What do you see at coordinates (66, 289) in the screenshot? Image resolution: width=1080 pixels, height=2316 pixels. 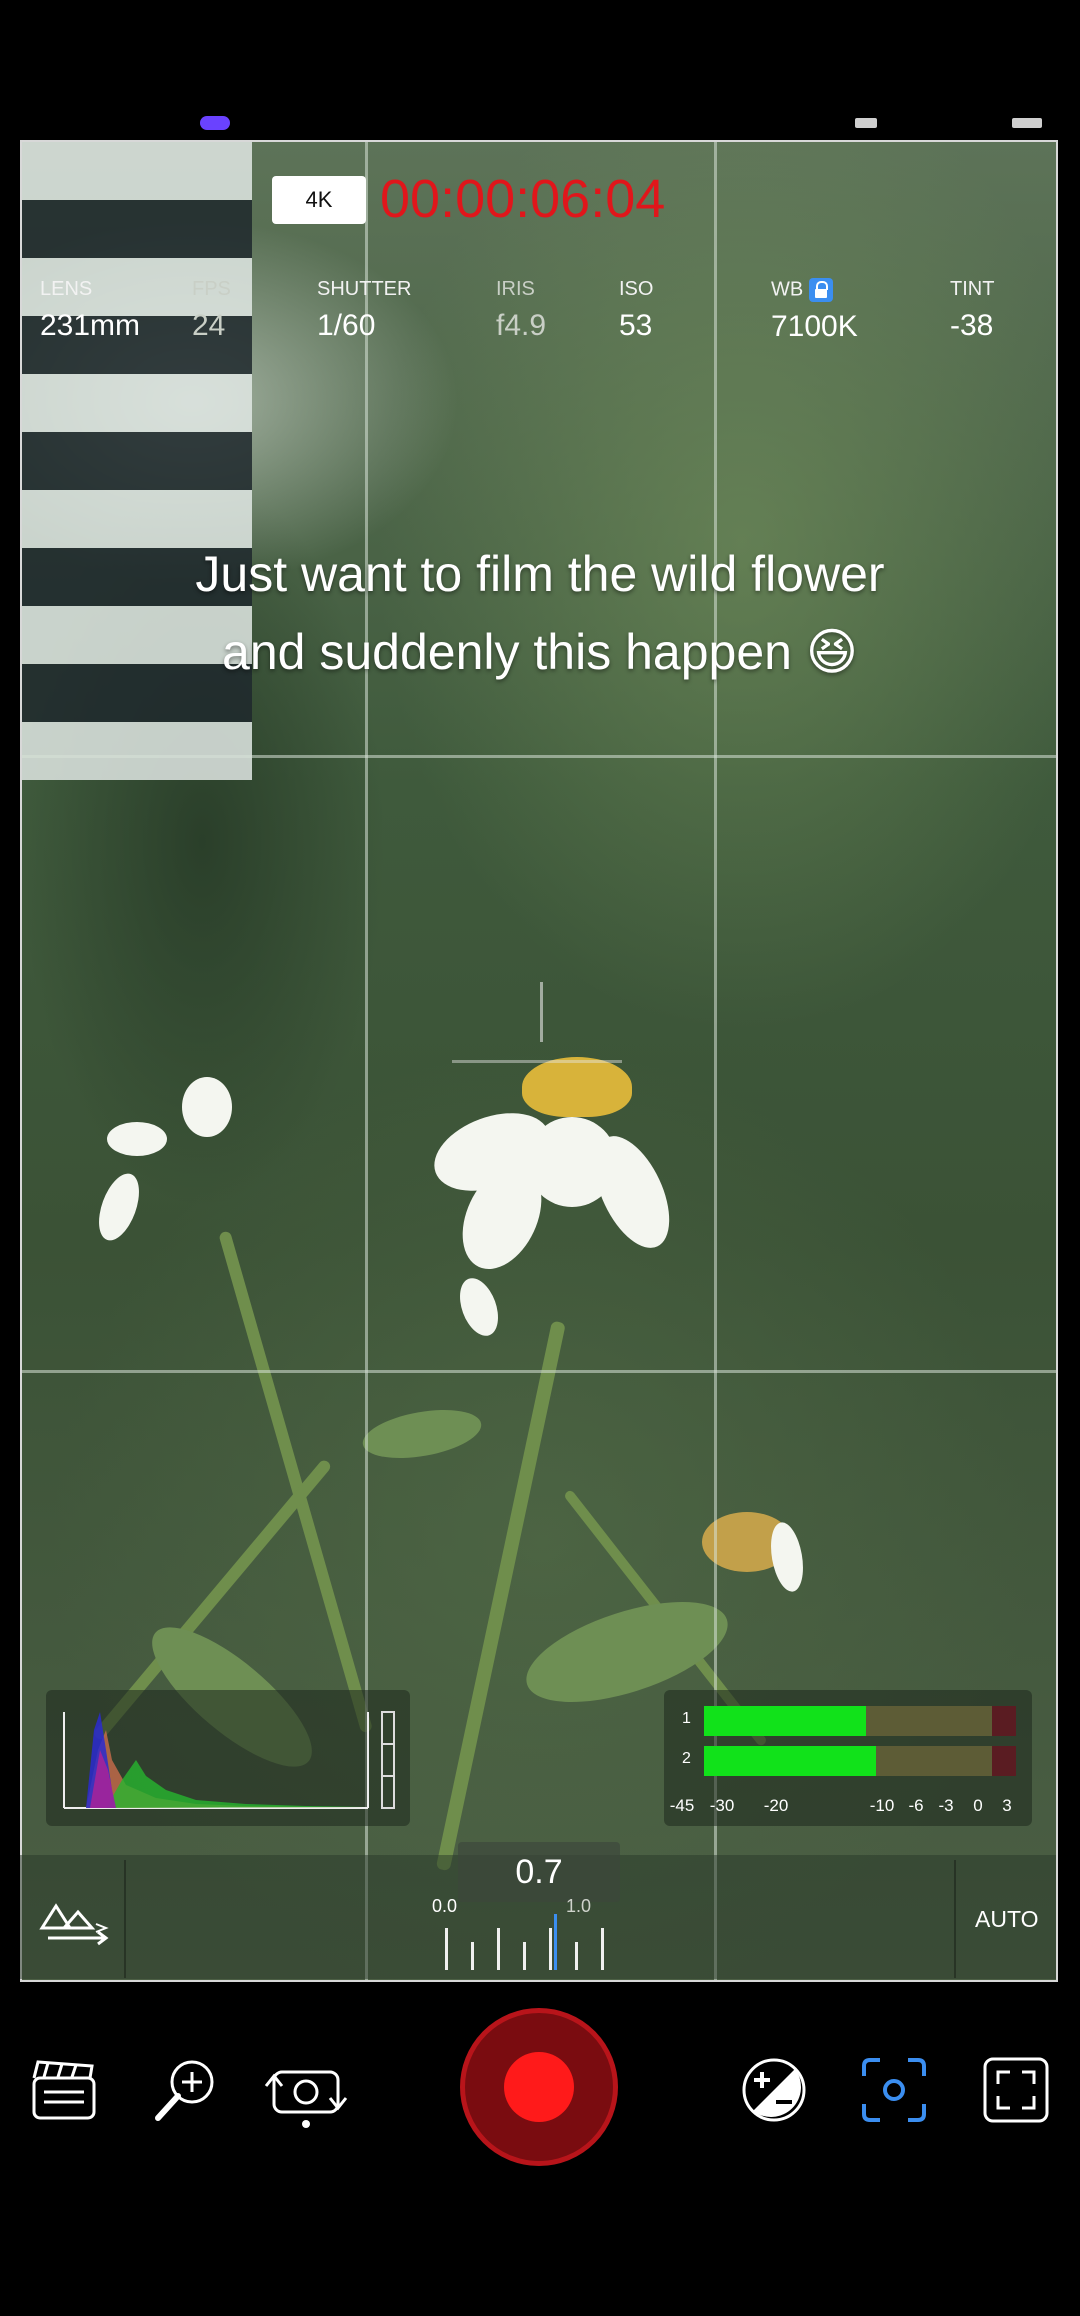 I see `param-label: LENS` at bounding box center [66, 289].